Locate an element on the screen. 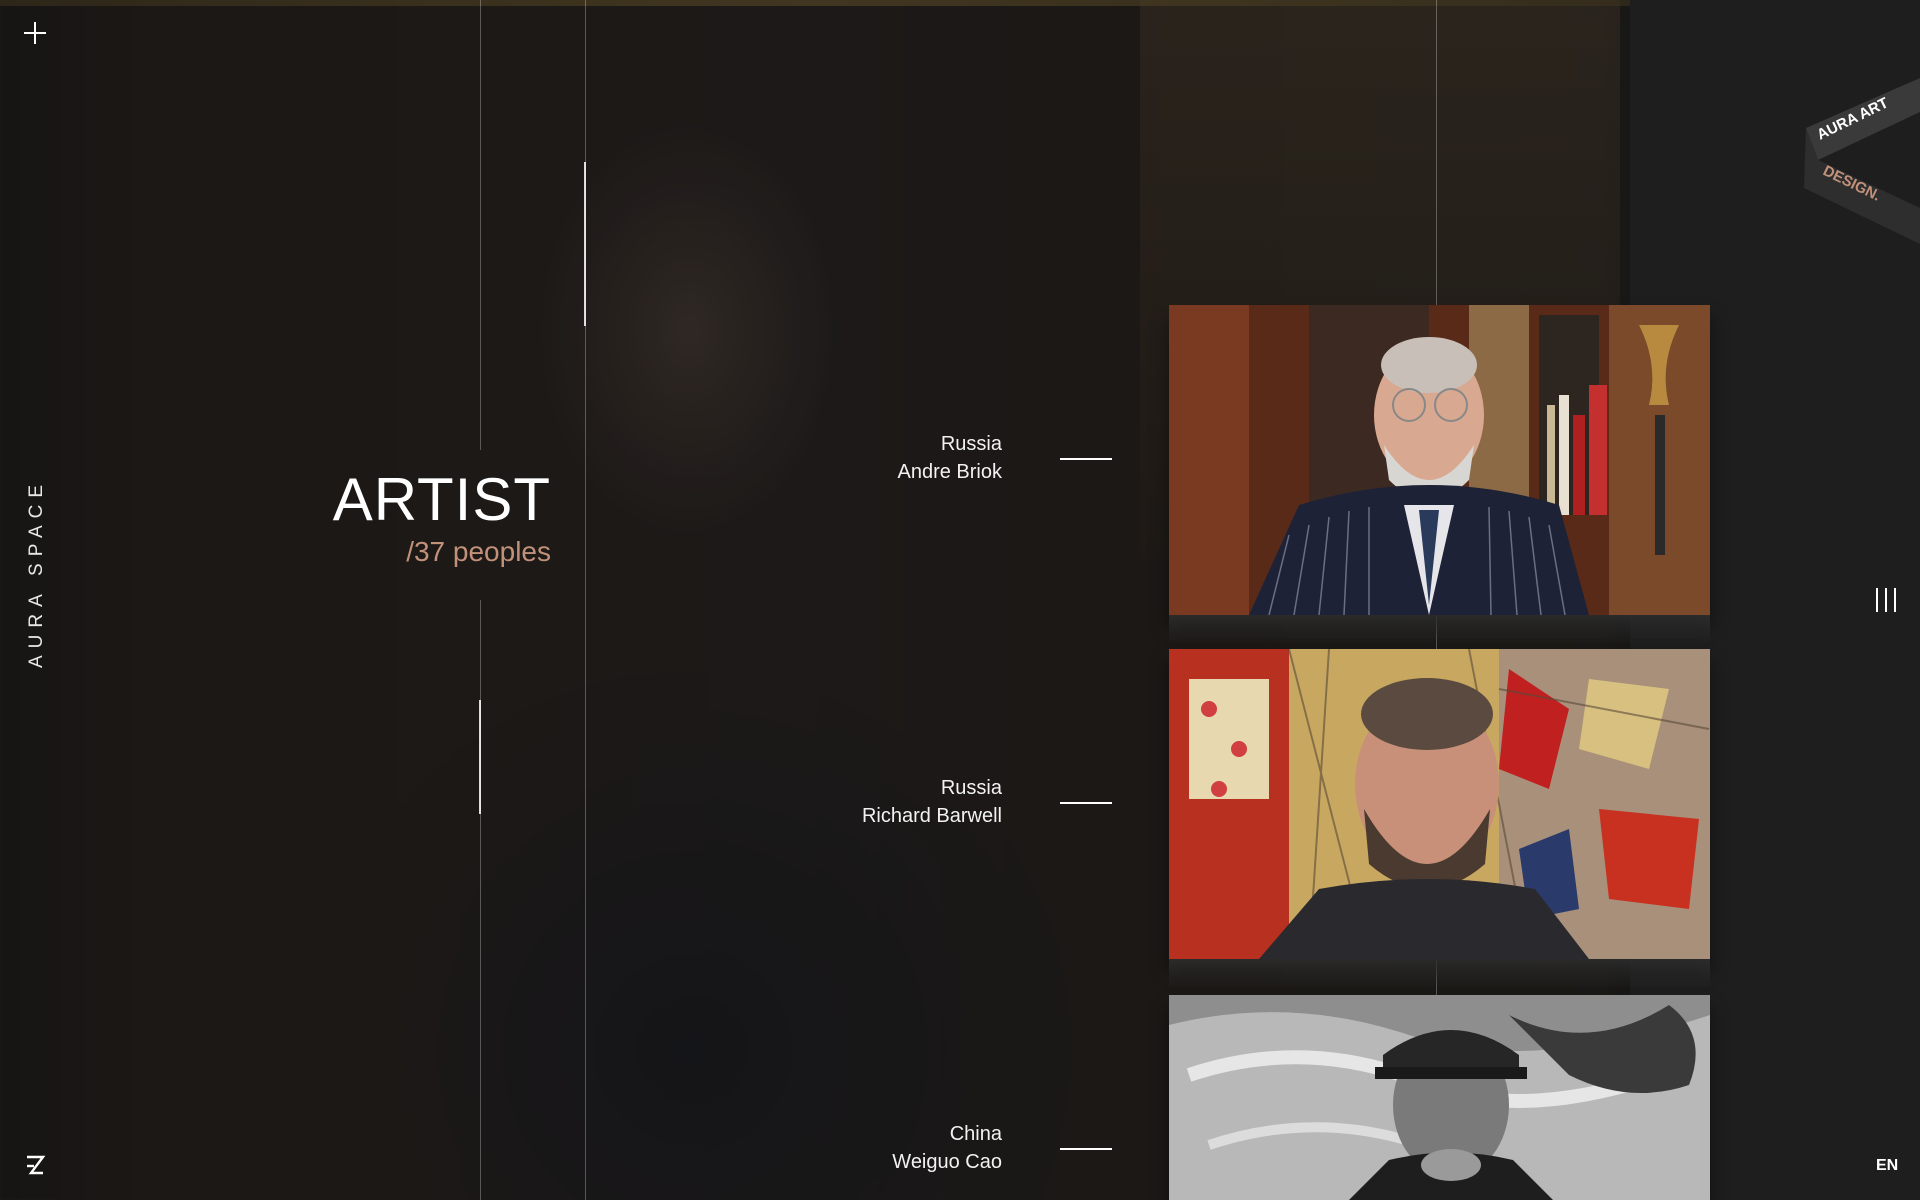 Image resolution: width=1920 pixels, height=1200 pixels. side-brand-text: AURA SPACE is located at coordinates (36, 572).